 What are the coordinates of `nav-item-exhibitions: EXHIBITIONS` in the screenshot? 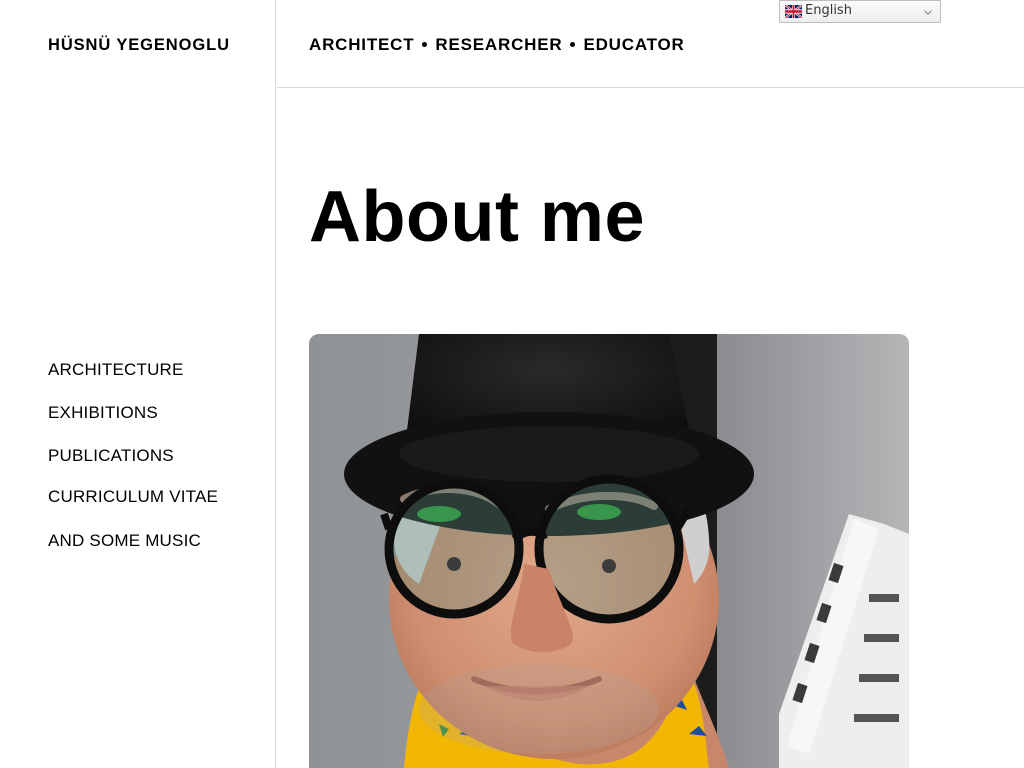 It's located at (103, 413).